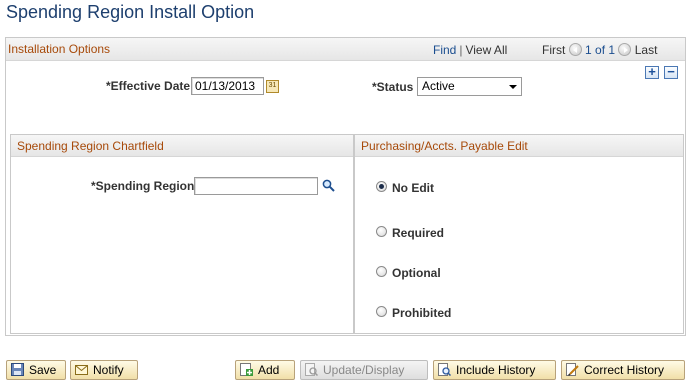  Describe the element at coordinates (469, 86) in the screenshot. I see `status-select: Active` at that location.